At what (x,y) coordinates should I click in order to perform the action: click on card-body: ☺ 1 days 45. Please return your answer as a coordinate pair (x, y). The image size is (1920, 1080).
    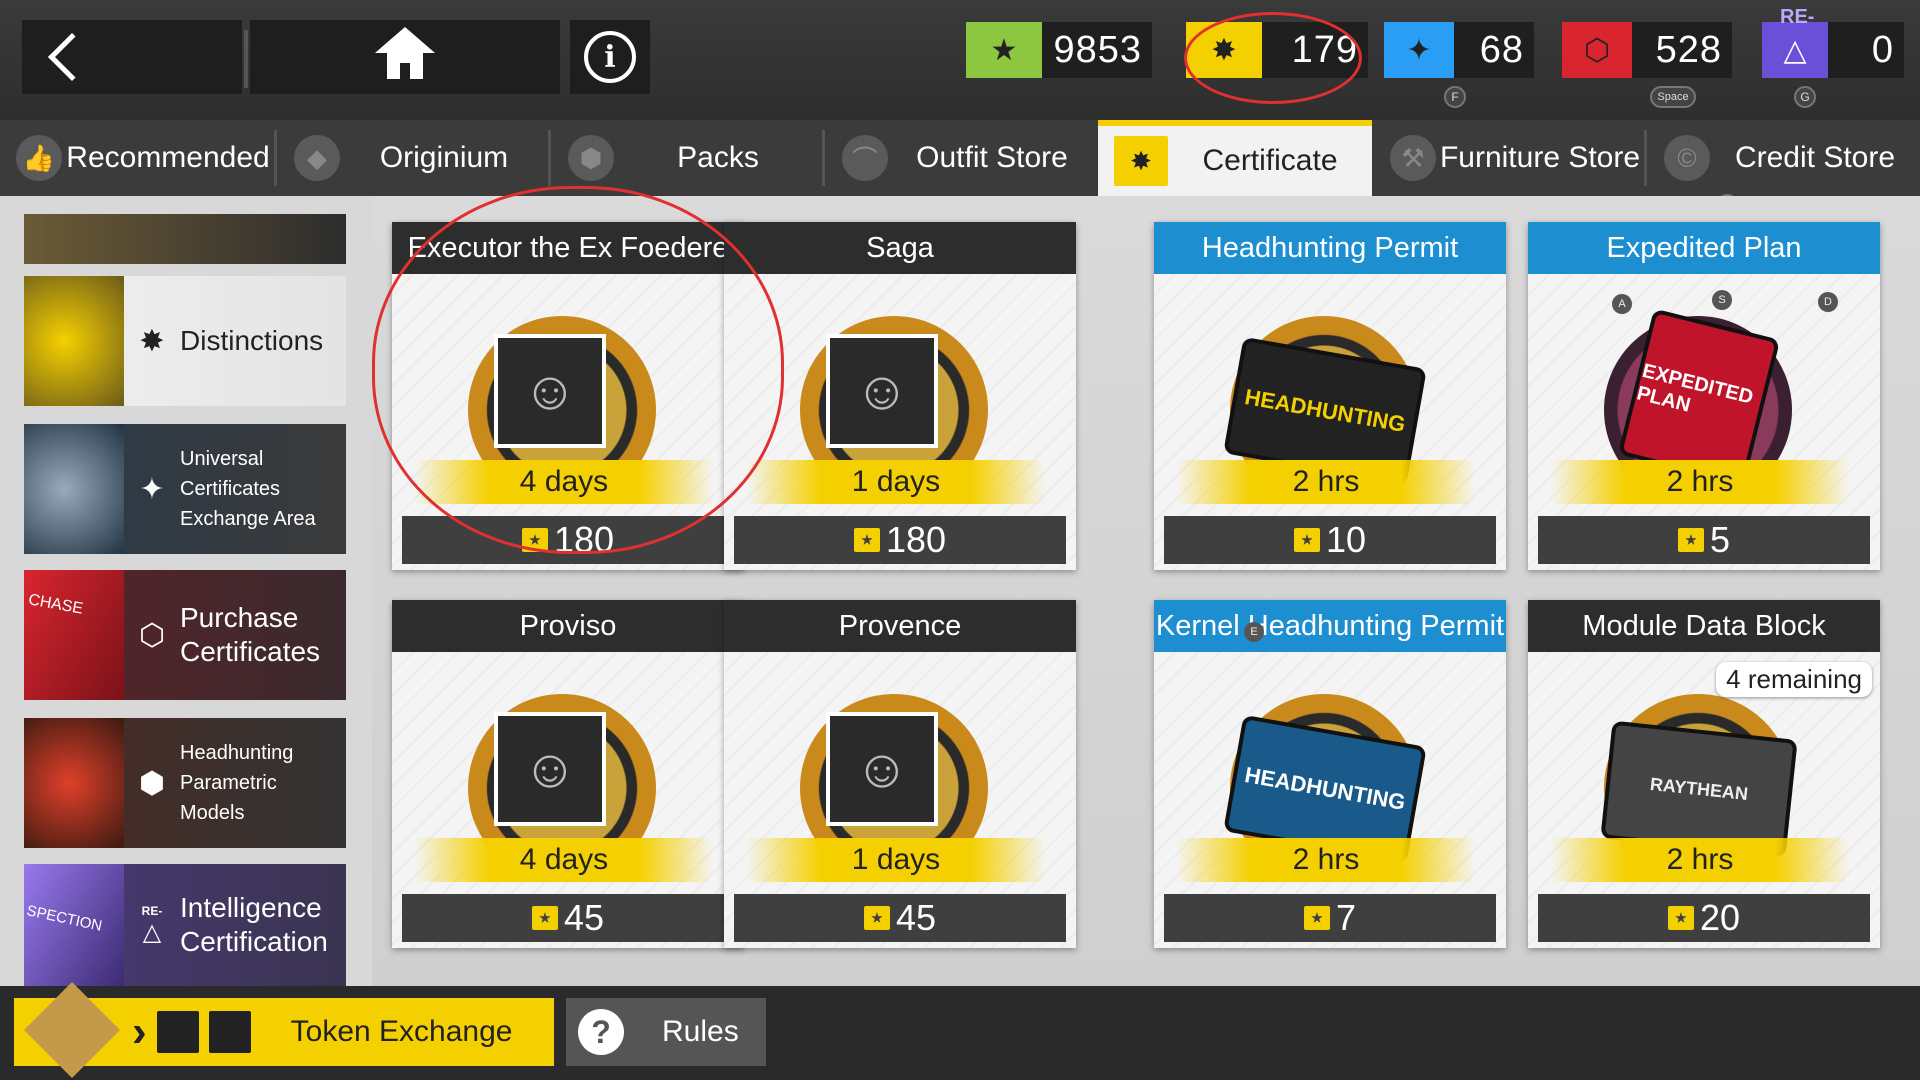
    Looking at the image, I should click on (900, 800).